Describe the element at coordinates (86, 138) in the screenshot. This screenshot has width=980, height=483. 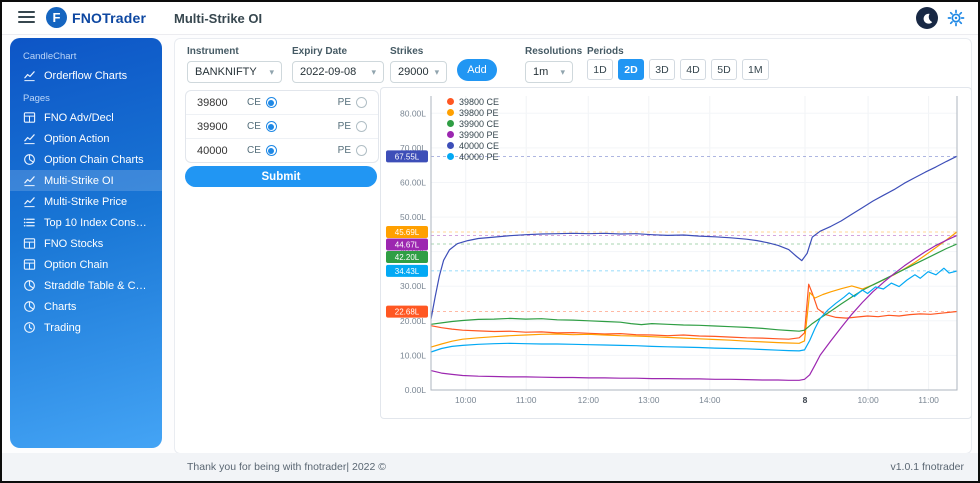
I see `sidebar-item-option-action: Option Action` at that location.